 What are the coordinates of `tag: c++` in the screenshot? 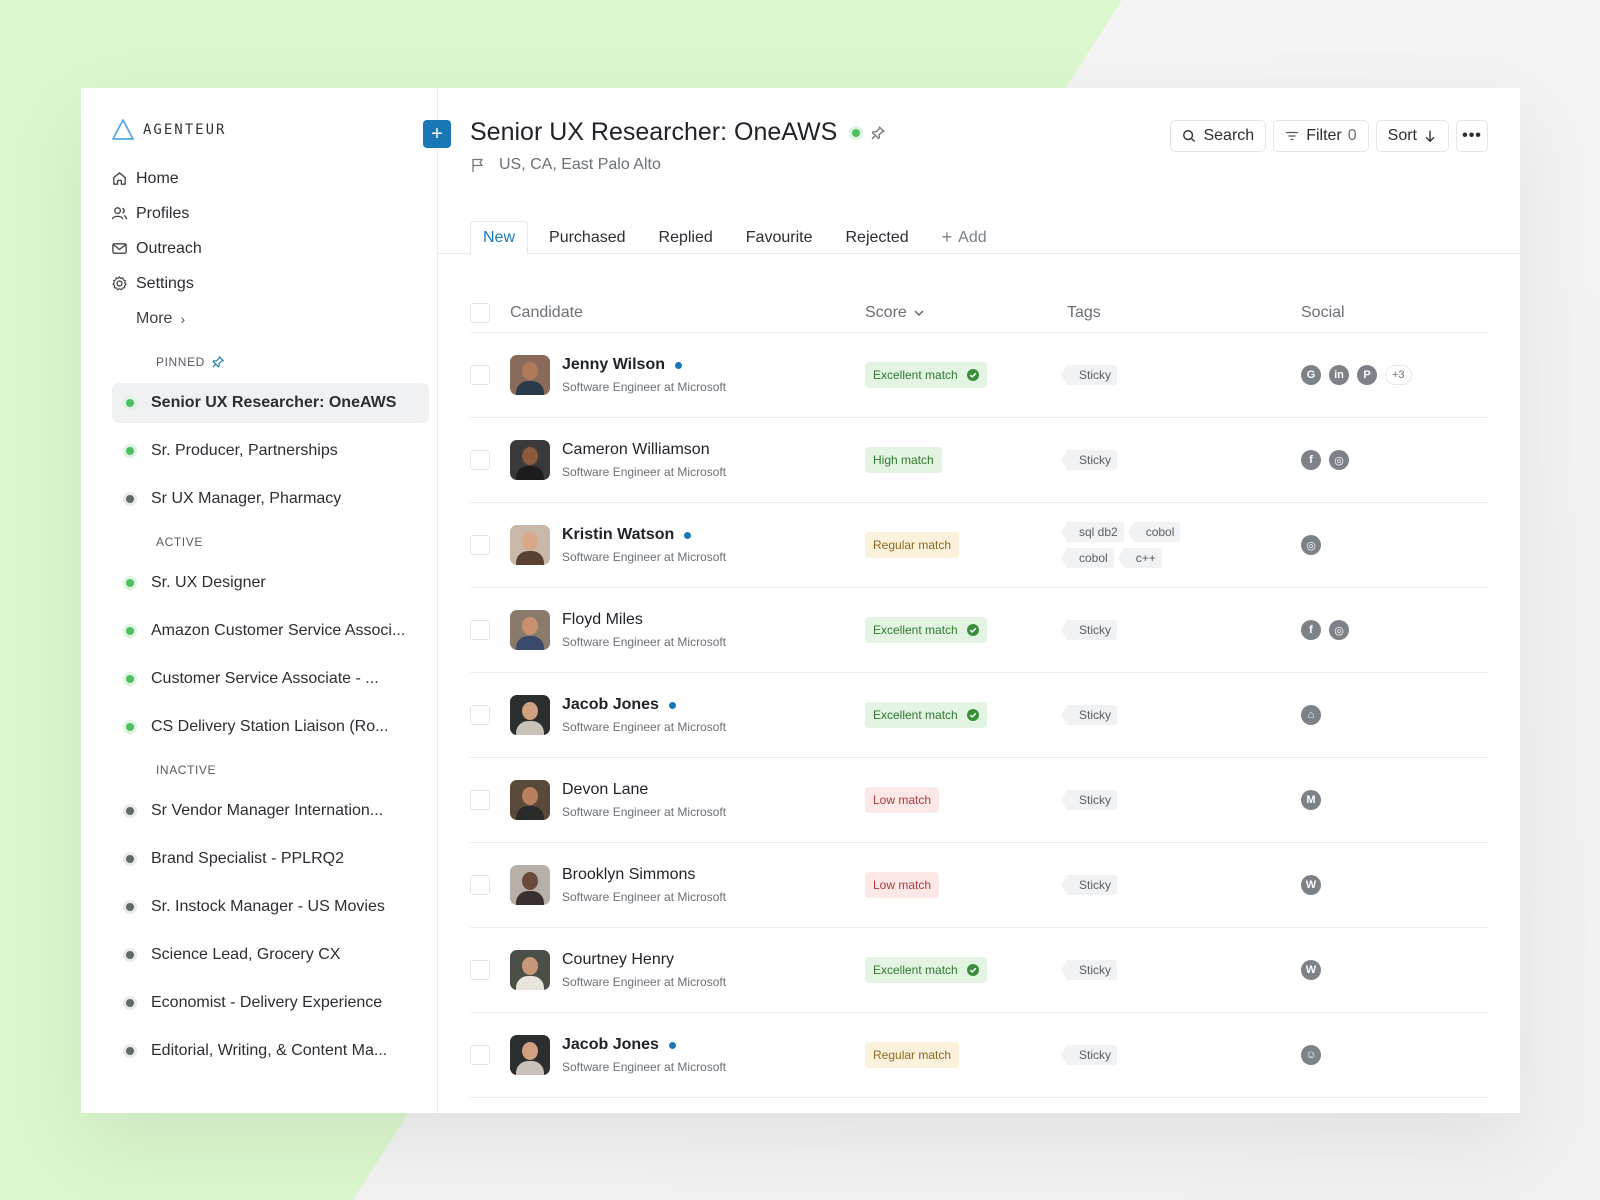 It's located at (1139, 558).